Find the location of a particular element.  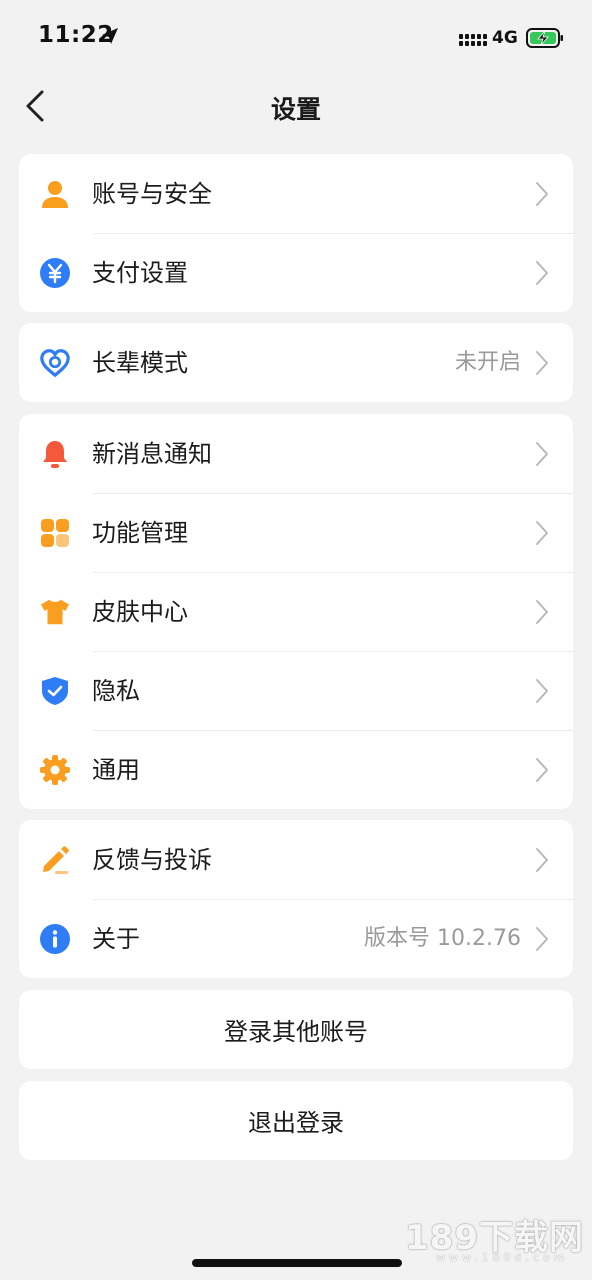

gear-icon is located at coordinates (55, 770).